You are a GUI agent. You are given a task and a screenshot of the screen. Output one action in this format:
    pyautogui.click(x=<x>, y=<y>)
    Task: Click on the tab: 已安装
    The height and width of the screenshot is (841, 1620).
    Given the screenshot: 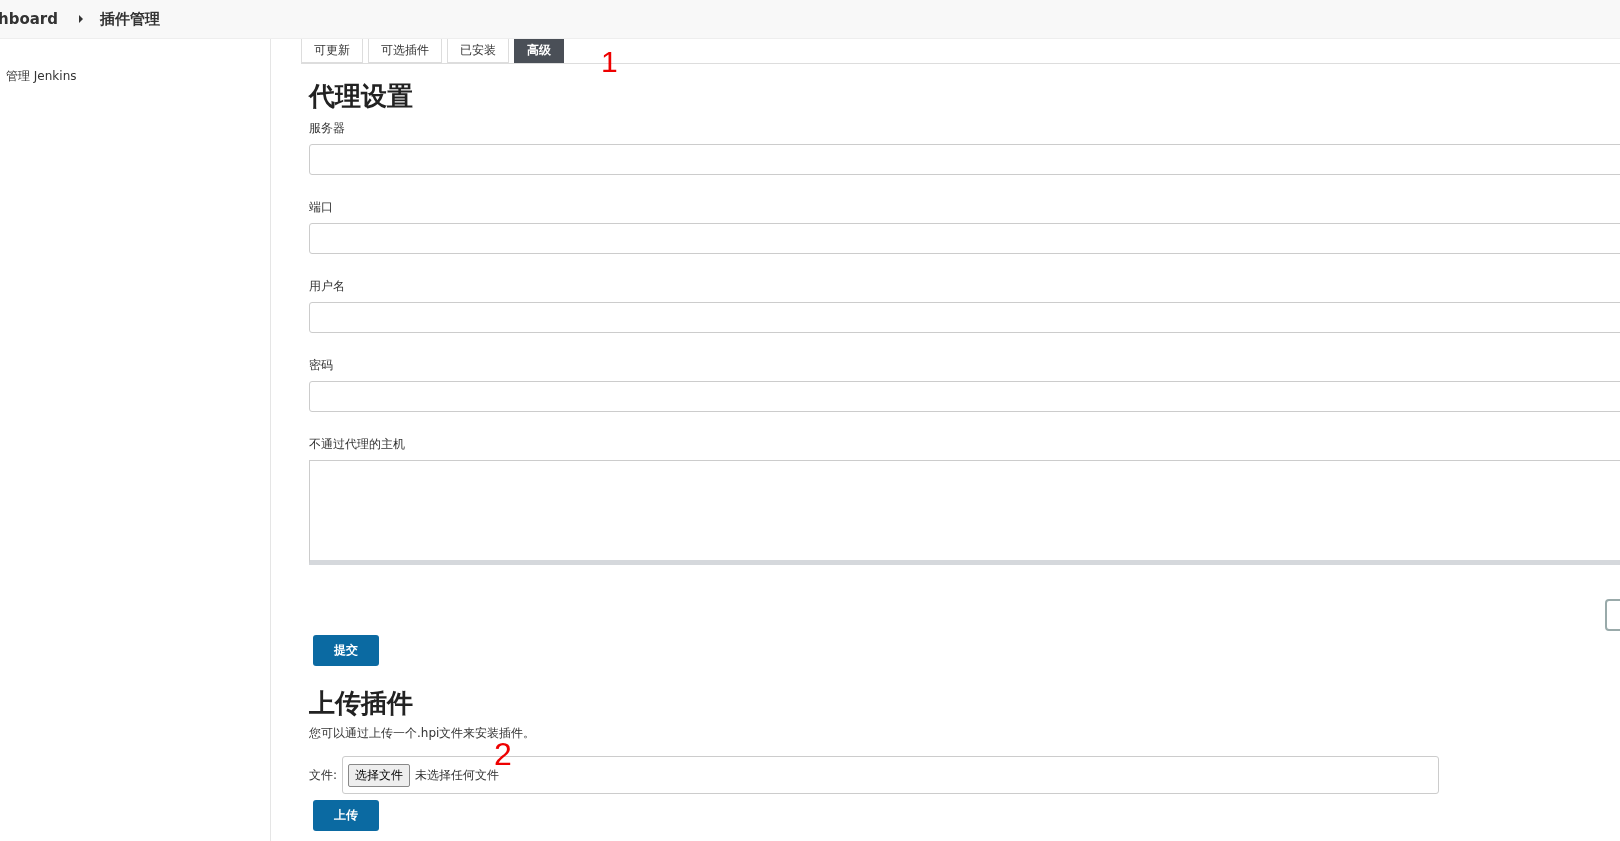 What is the action you would take?
    pyautogui.click(x=478, y=51)
    